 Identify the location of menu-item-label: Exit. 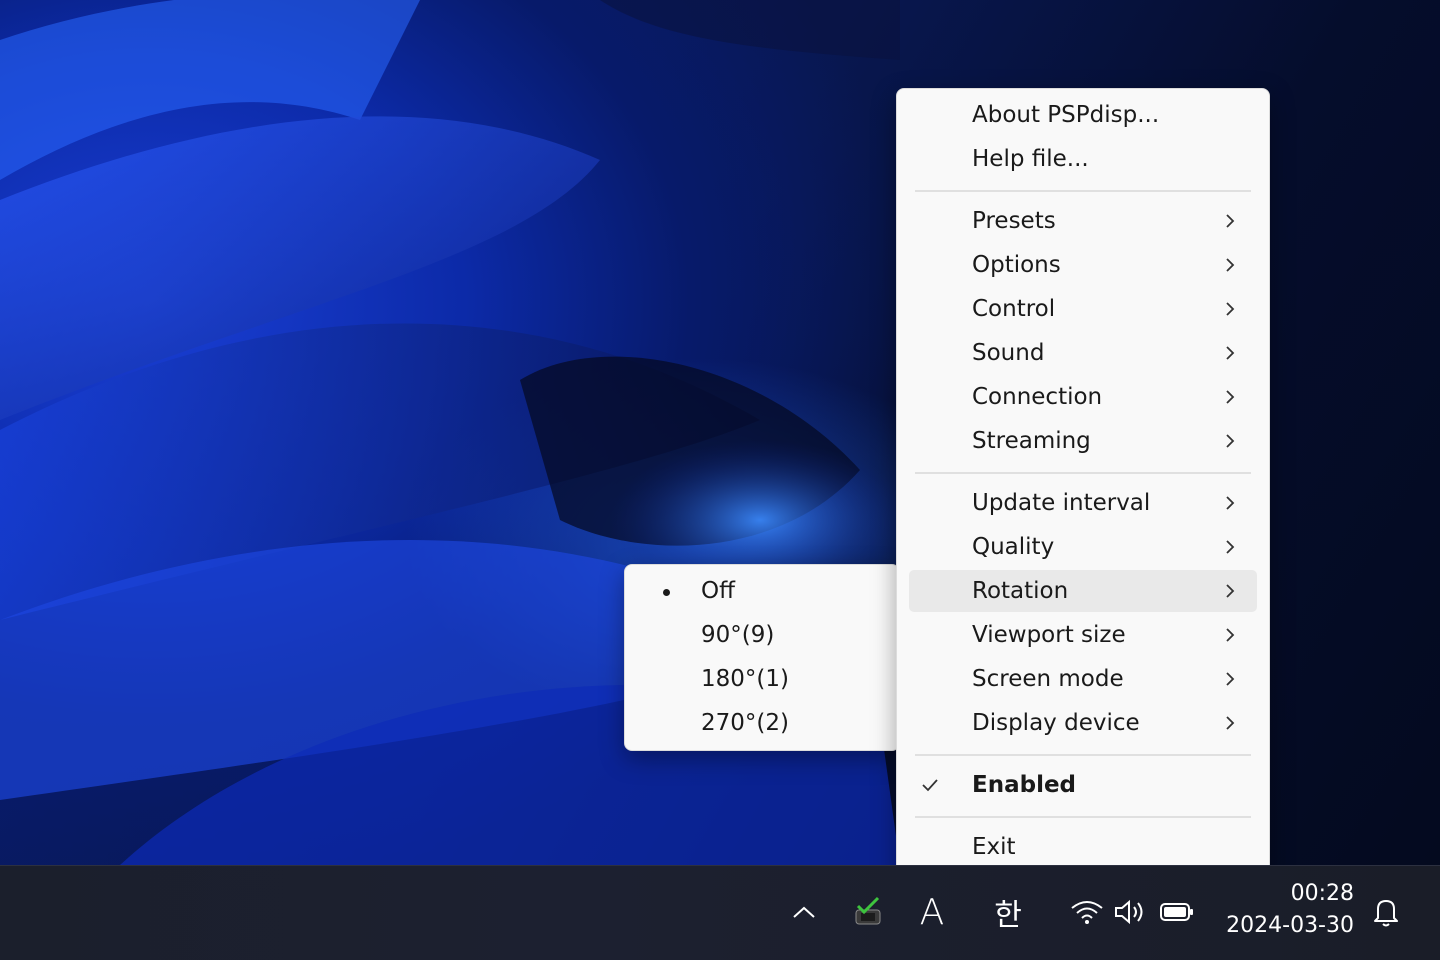
(994, 847).